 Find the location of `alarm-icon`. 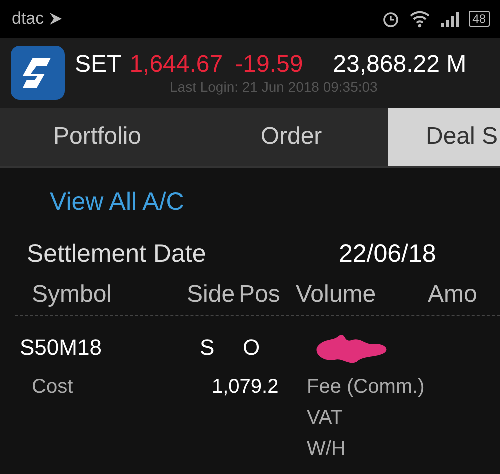

alarm-icon is located at coordinates (391, 19).